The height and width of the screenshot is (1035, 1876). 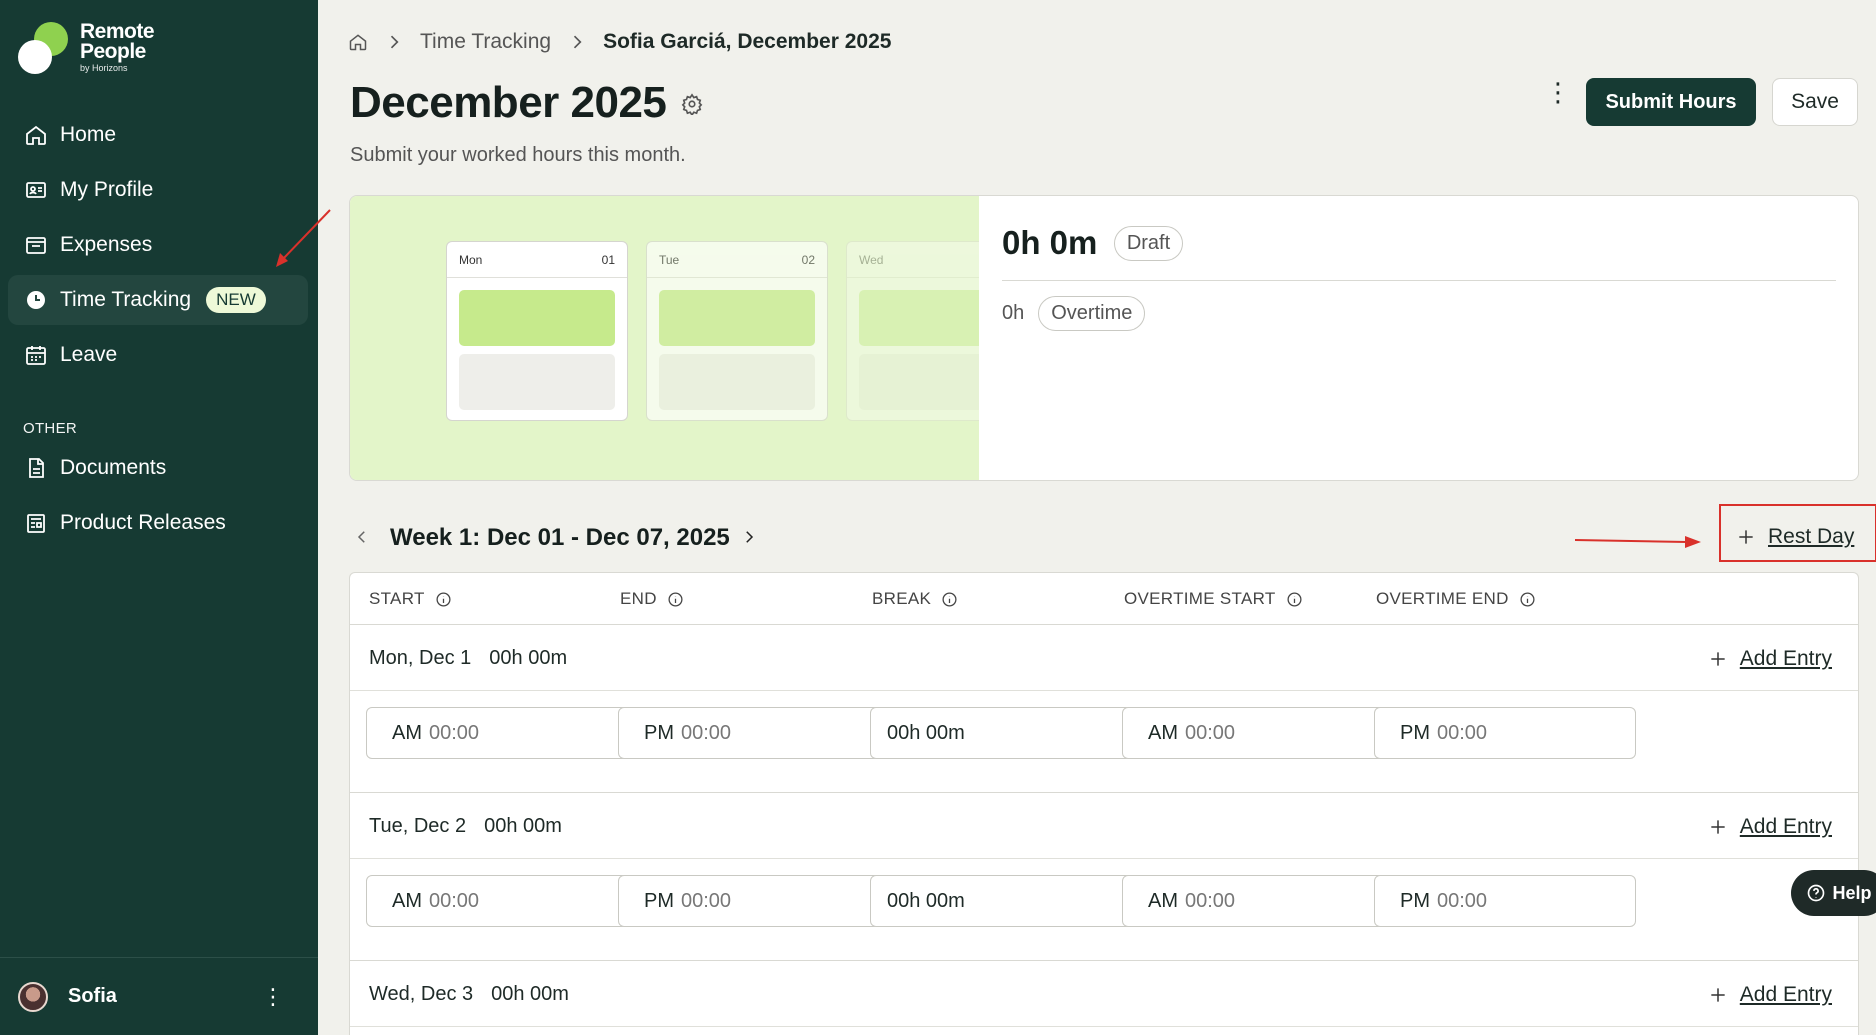 What do you see at coordinates (1811, 536) in the screenshot?
I see `rest-day-label: Rest Day` at bounding box center [1811, 536].